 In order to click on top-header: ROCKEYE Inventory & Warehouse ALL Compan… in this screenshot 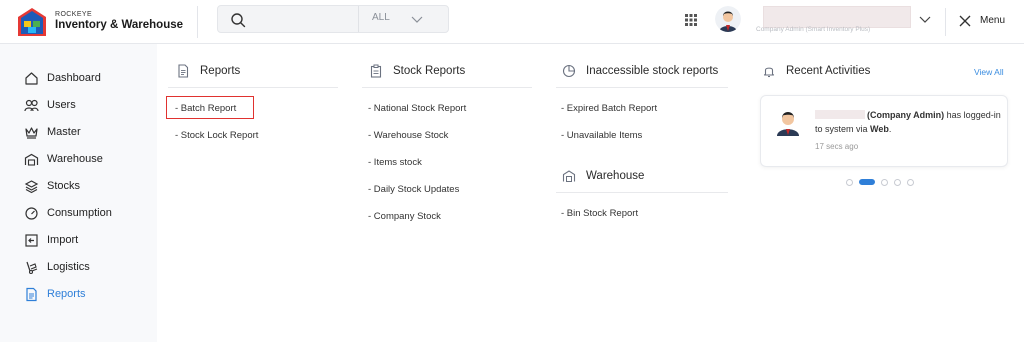, I will do `click(512, 22)`.